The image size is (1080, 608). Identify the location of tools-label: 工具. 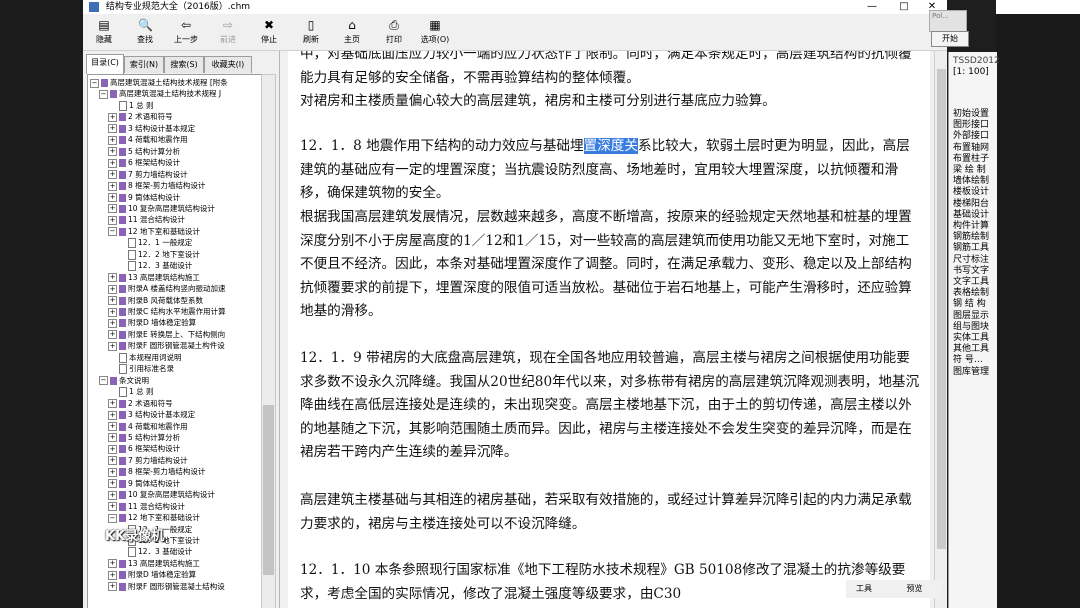
(864, 588).